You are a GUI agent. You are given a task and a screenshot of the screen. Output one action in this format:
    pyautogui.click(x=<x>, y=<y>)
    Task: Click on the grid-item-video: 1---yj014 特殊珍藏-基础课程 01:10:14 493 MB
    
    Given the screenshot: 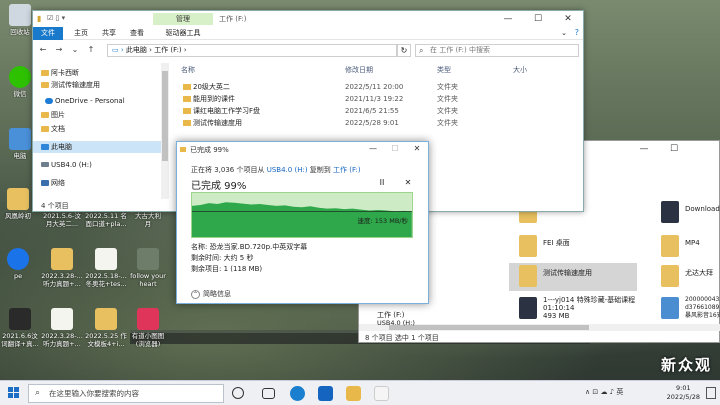 What is the action you would take?
    pyautogui.click(x=573, y=310)
    